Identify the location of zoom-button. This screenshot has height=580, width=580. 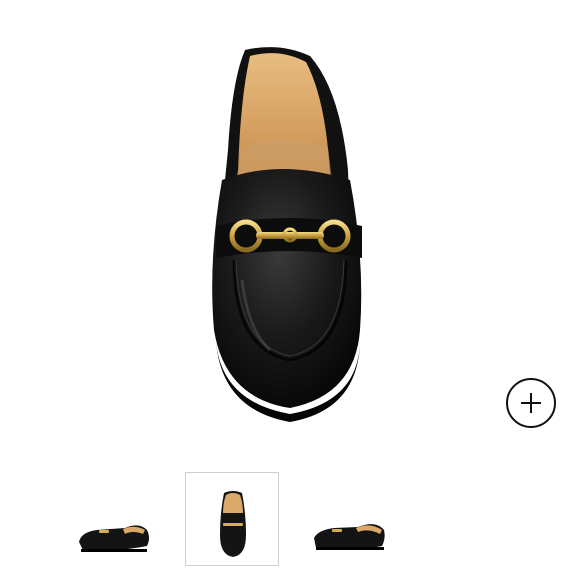
(531, 403).